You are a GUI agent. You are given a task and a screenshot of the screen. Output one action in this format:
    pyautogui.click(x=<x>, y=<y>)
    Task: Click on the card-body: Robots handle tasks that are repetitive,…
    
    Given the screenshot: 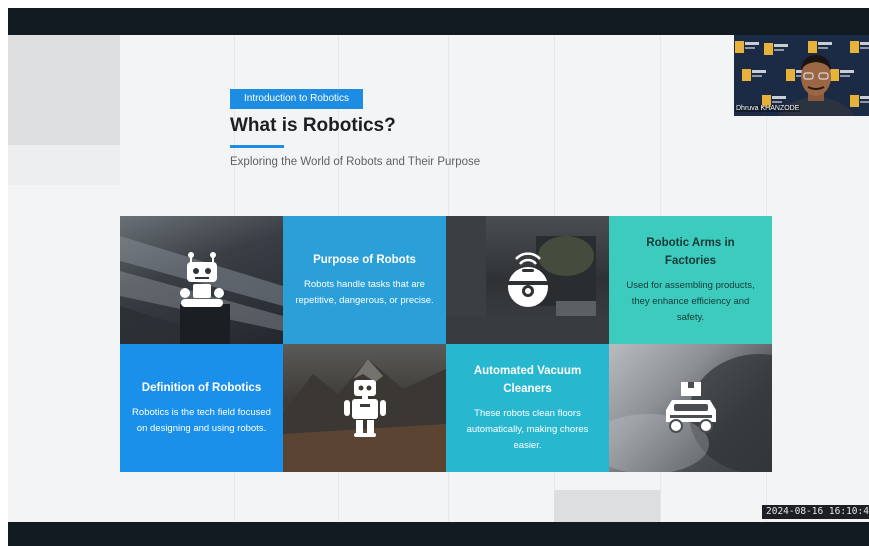 What is the action you would take?
    pyautogui.click(x=364, y=292)
    